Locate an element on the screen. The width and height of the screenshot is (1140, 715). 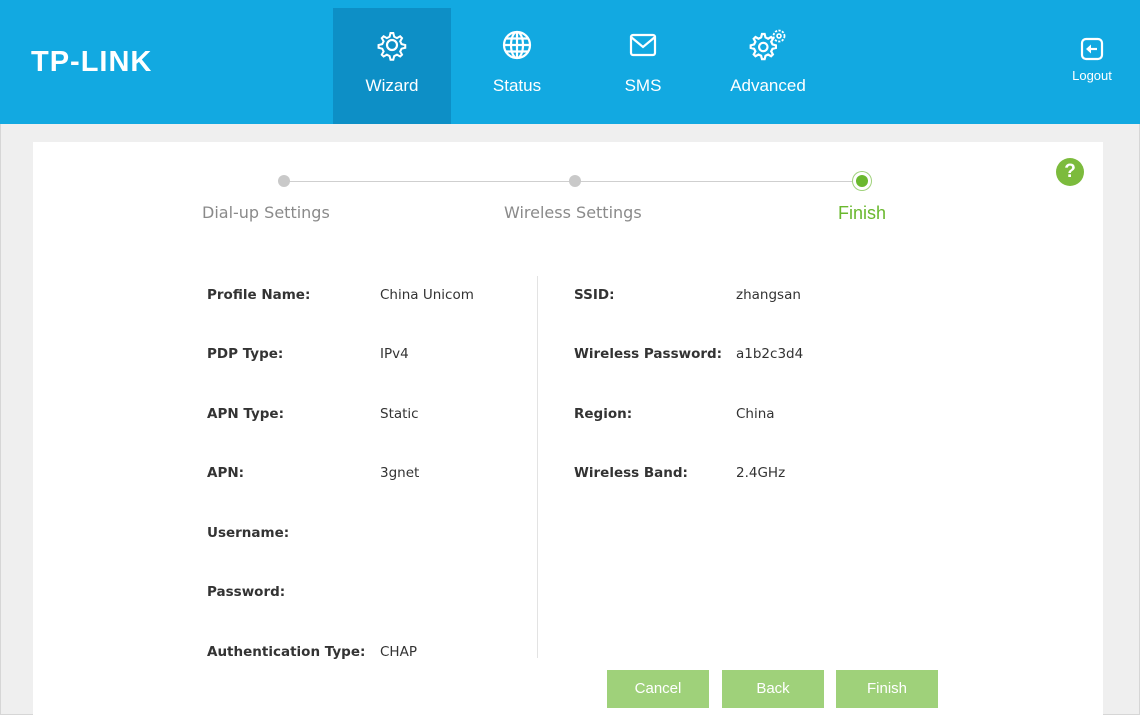
pdp-type-label: PDP Type: is located at coordinates (245, 354).